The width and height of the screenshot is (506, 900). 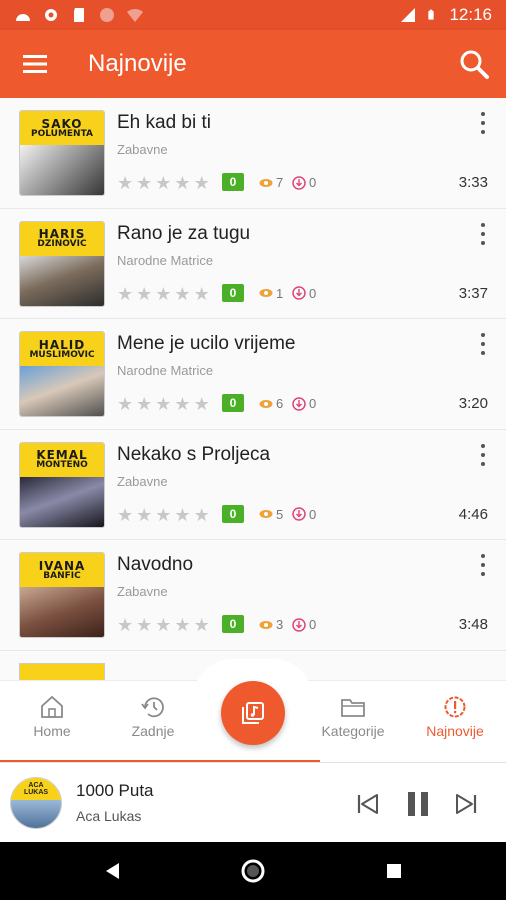 What do you see at coordinates (455, 717) in the screenshot?
I see `nav-newest: Najnovije` at bounding box center [455, 717].